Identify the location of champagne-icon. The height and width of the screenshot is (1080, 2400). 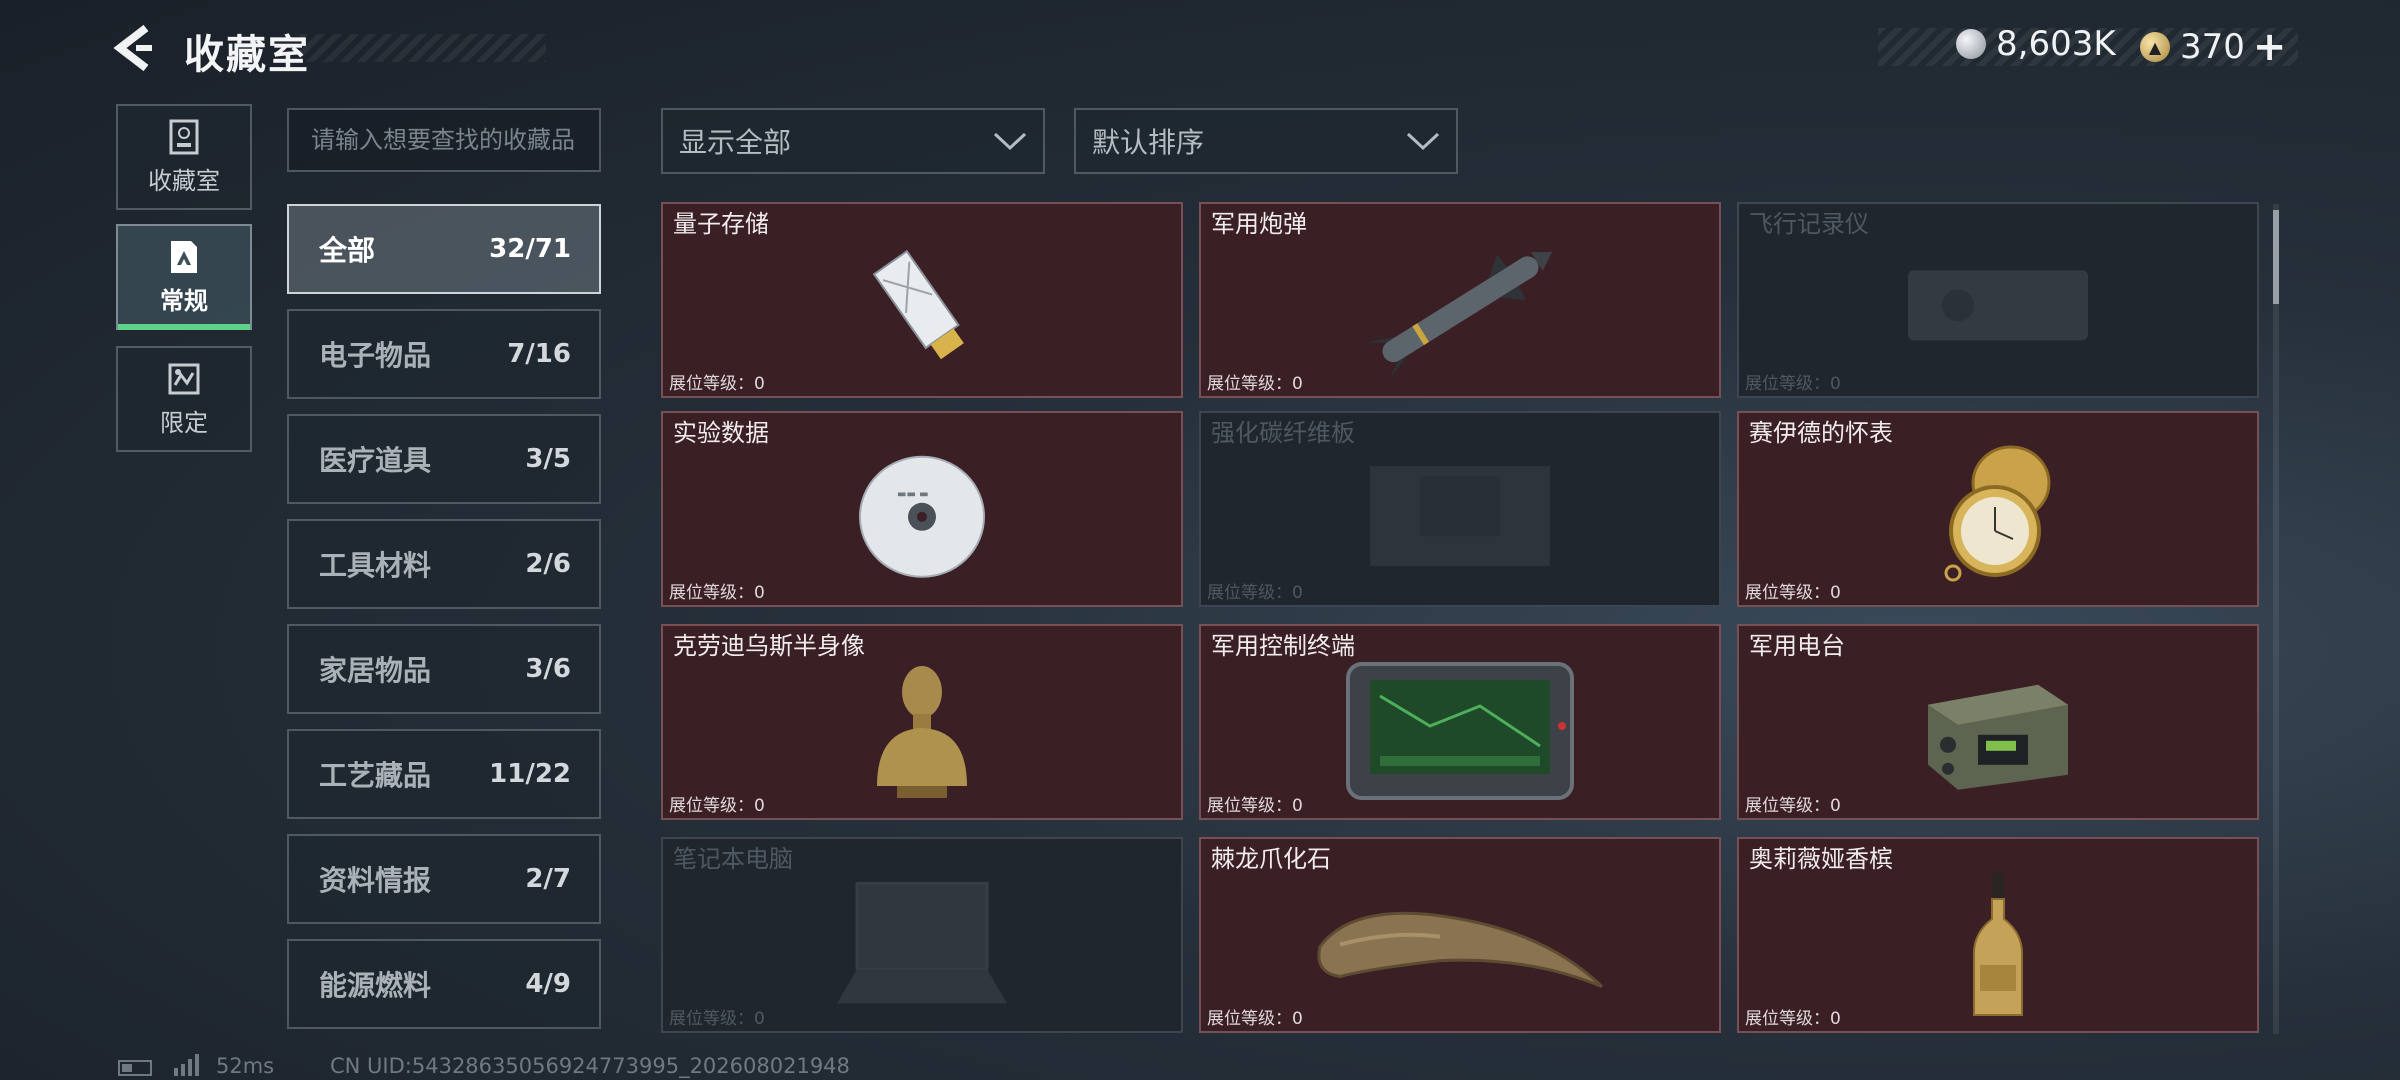
(1998, 944).